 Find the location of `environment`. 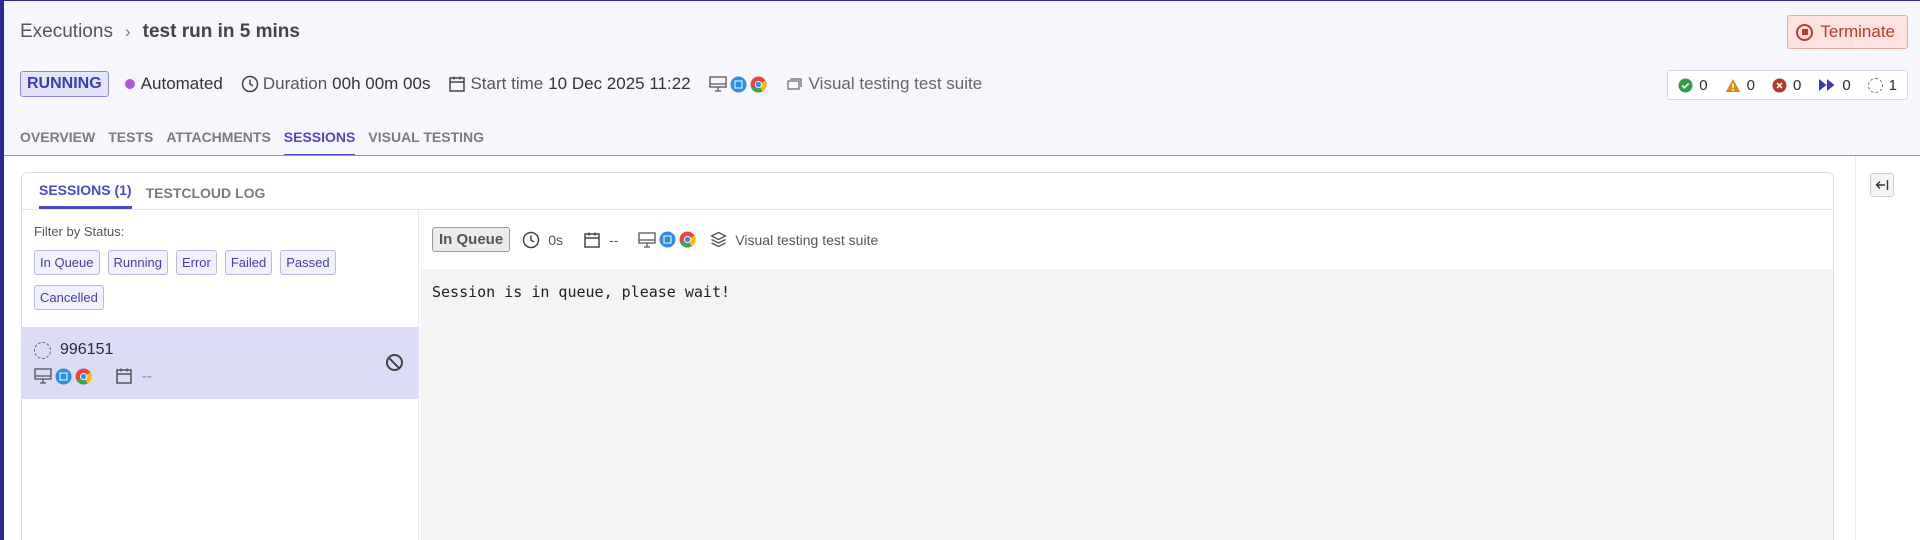

environment is located at coordinates (737, 84).